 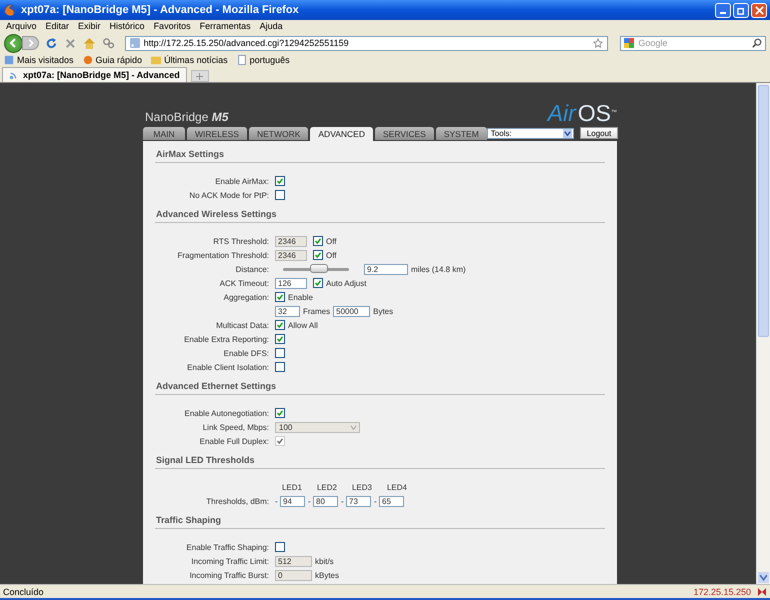 What do you see at coordinates (324, 561) in the screenshot?
I see `unit-label: kbit/s` at bounding box center [324, 561].